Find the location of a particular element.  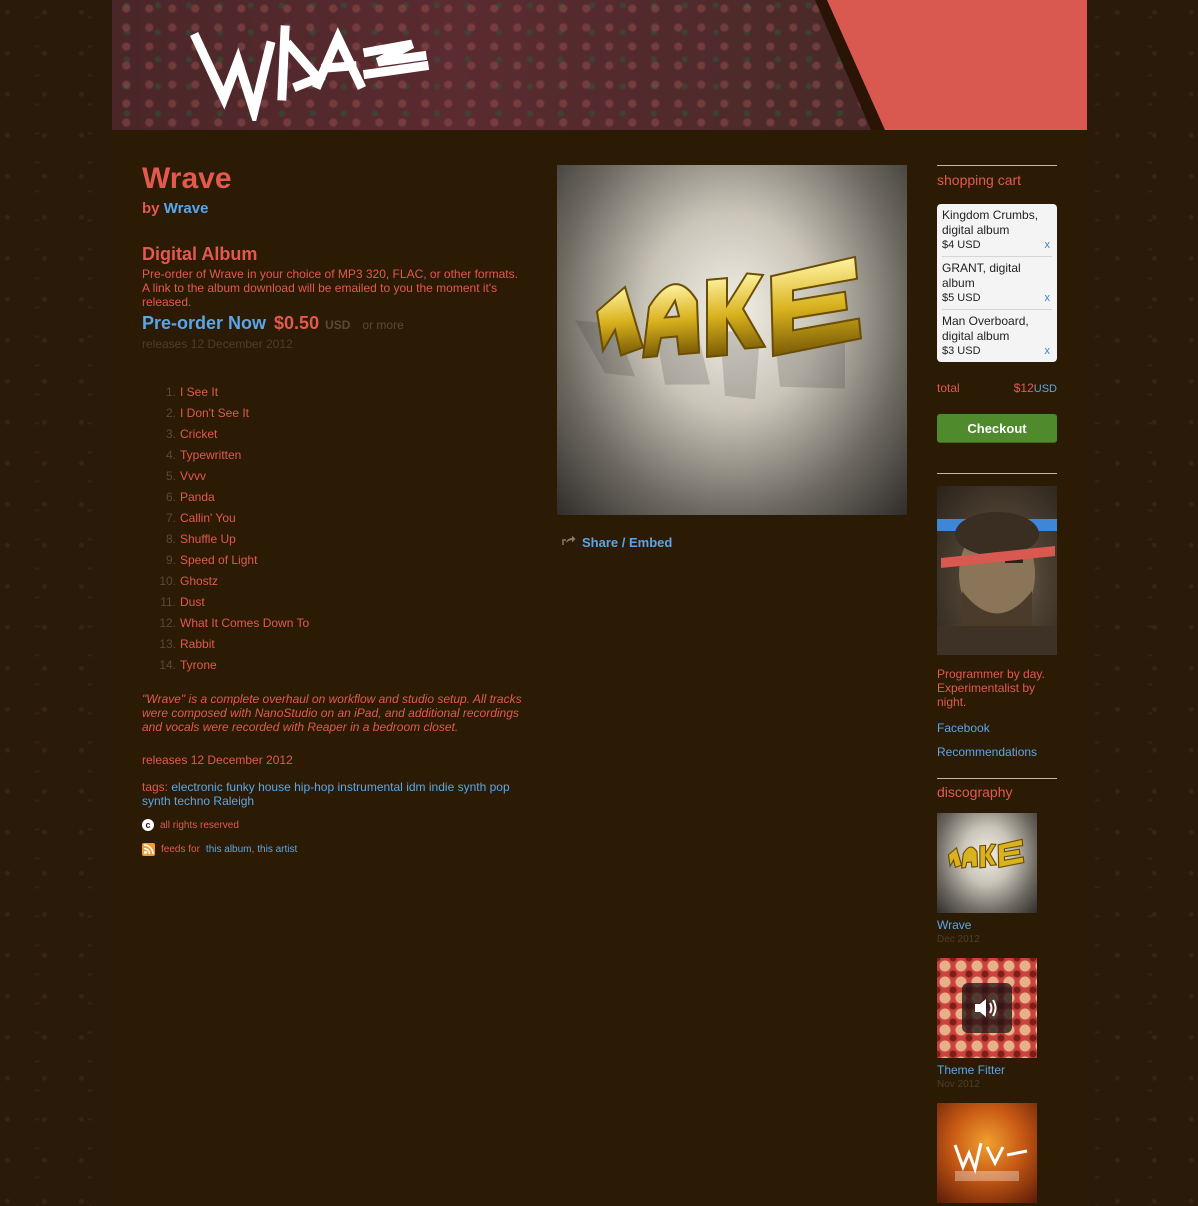

track-row: 13. Rabbit is located at coordinates (187, 643).